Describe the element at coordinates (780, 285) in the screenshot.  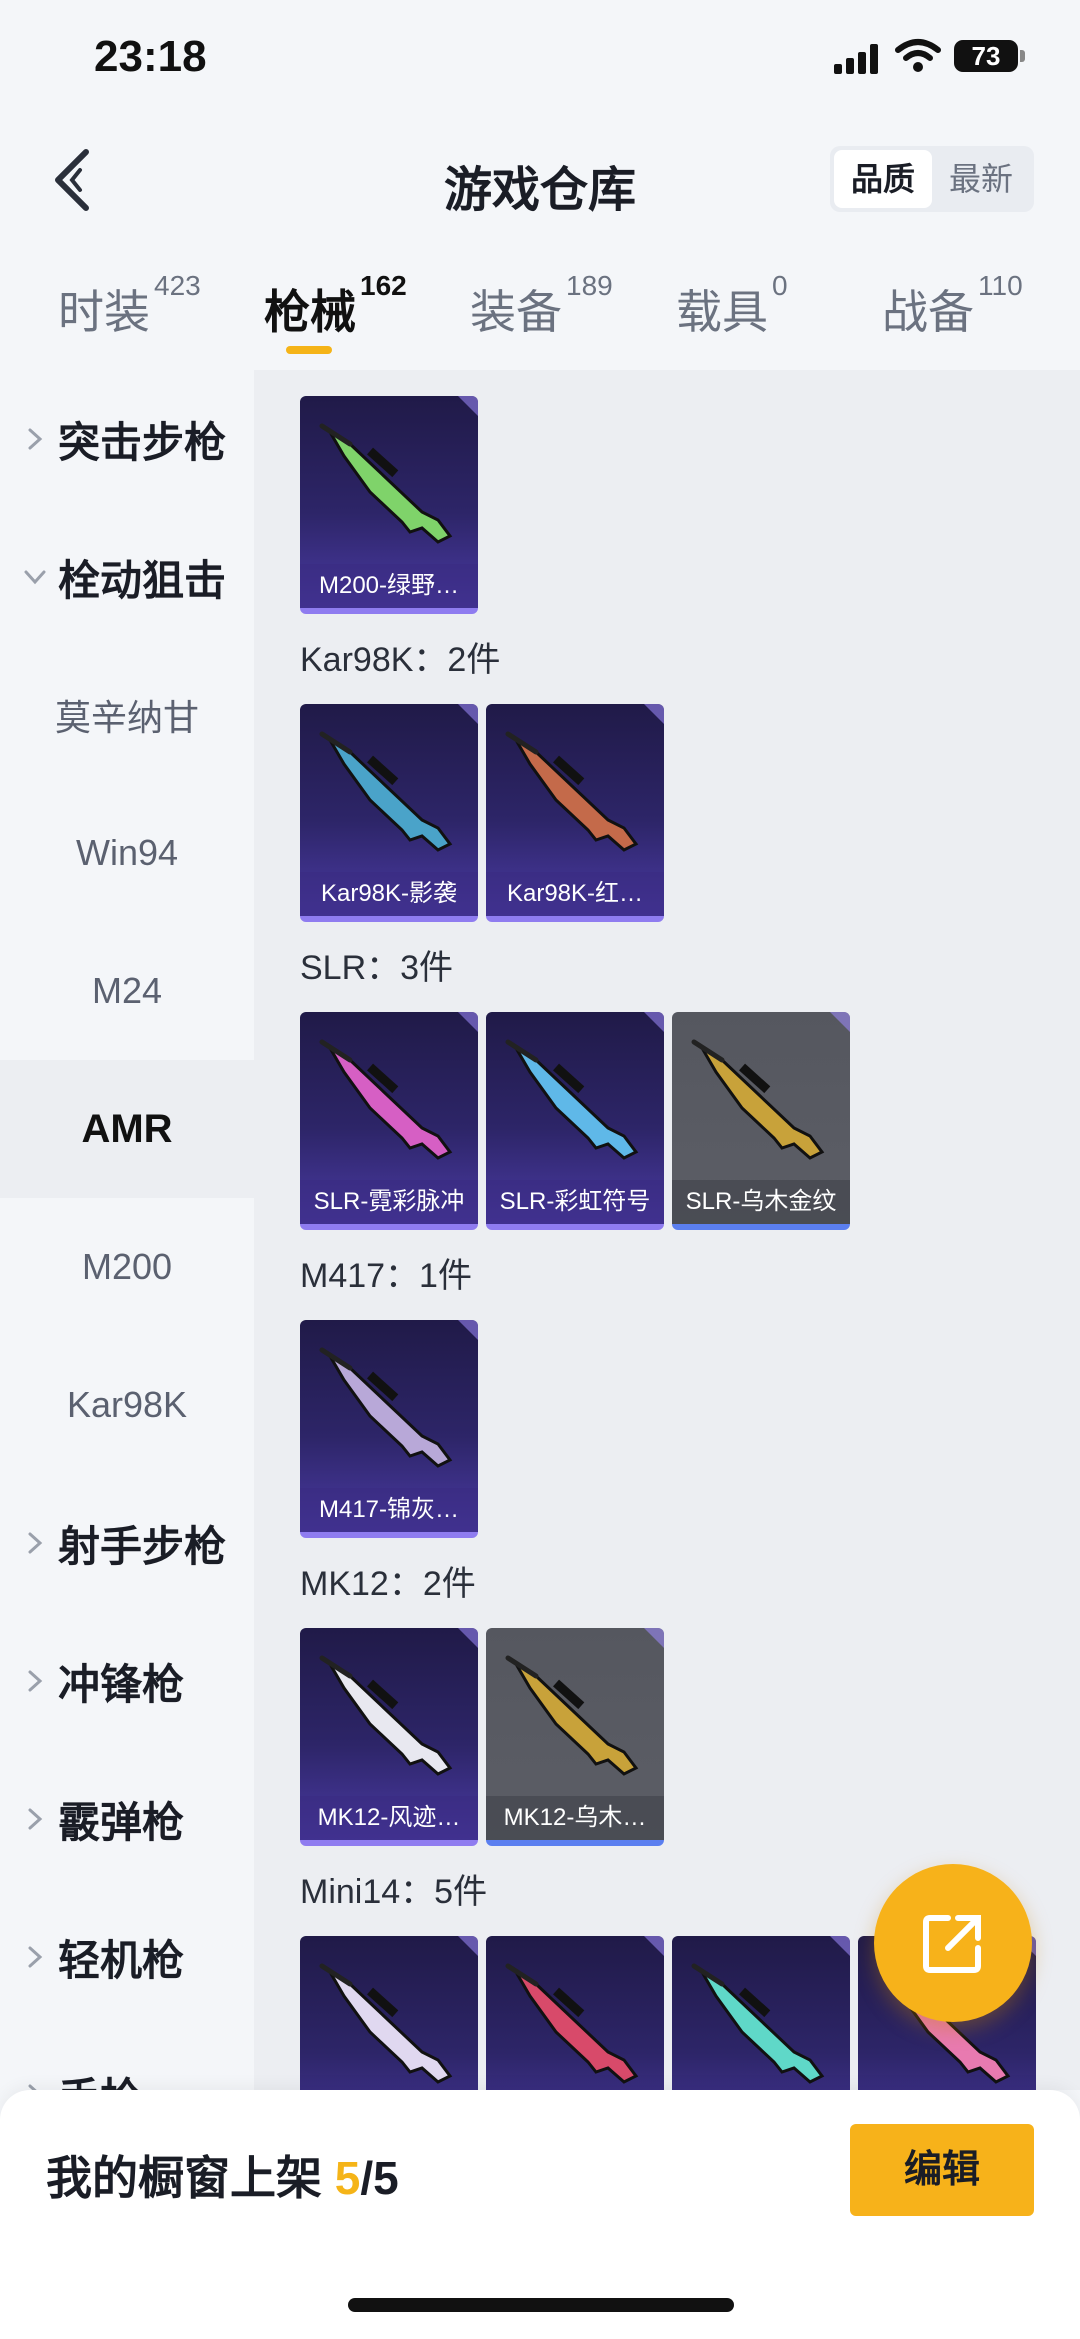
I see `tab-count: 0` at that location.